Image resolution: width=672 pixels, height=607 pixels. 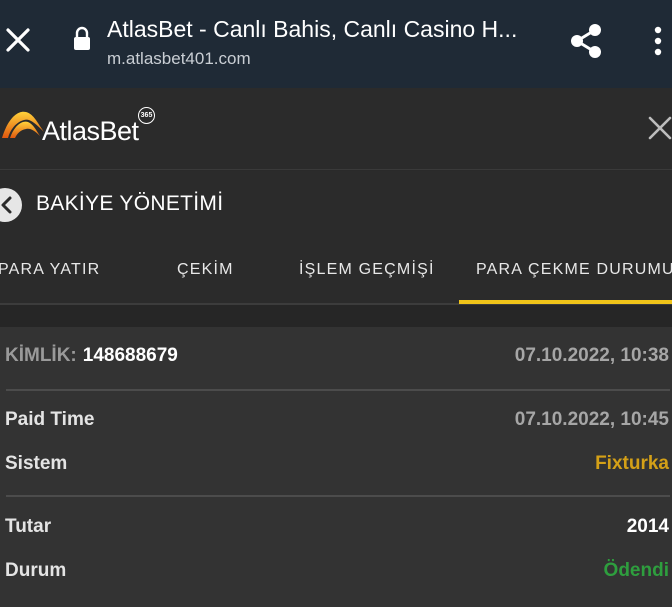 I want to click on spacer, so click(x=336, y=316).